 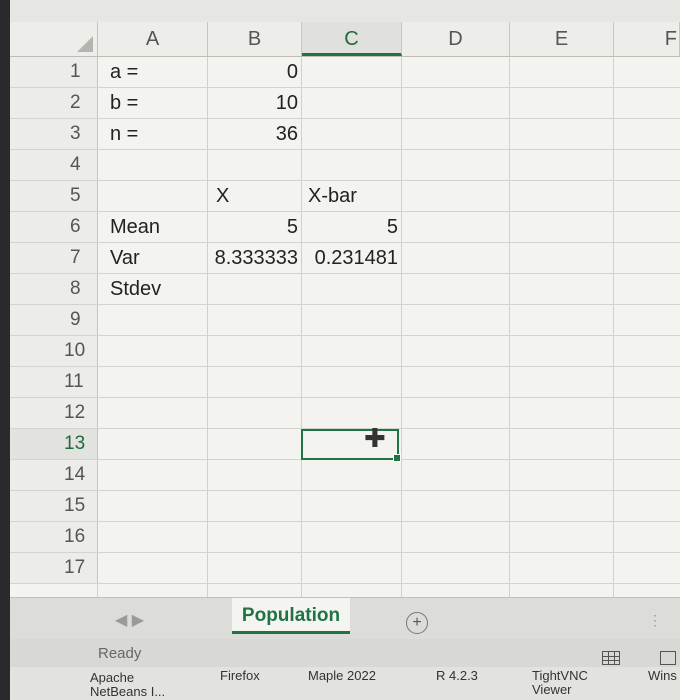 I want to click on sheet-tab-population: Population, so click(x=291, y=616).